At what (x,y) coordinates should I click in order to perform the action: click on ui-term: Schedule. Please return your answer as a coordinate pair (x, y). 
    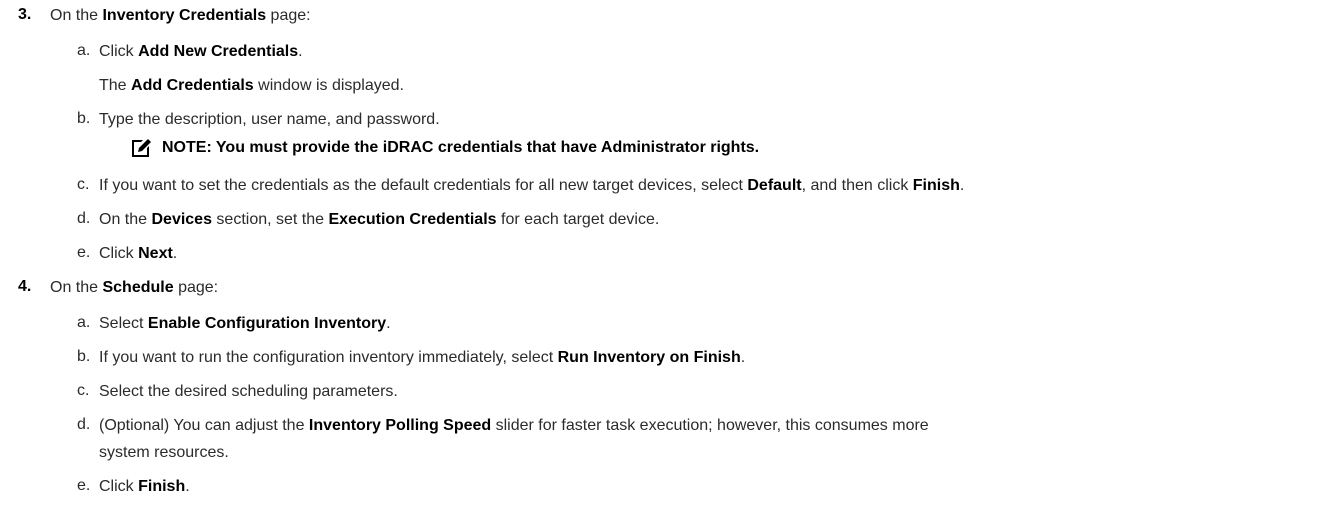
    Looking at the image, I should click on (138, 287).